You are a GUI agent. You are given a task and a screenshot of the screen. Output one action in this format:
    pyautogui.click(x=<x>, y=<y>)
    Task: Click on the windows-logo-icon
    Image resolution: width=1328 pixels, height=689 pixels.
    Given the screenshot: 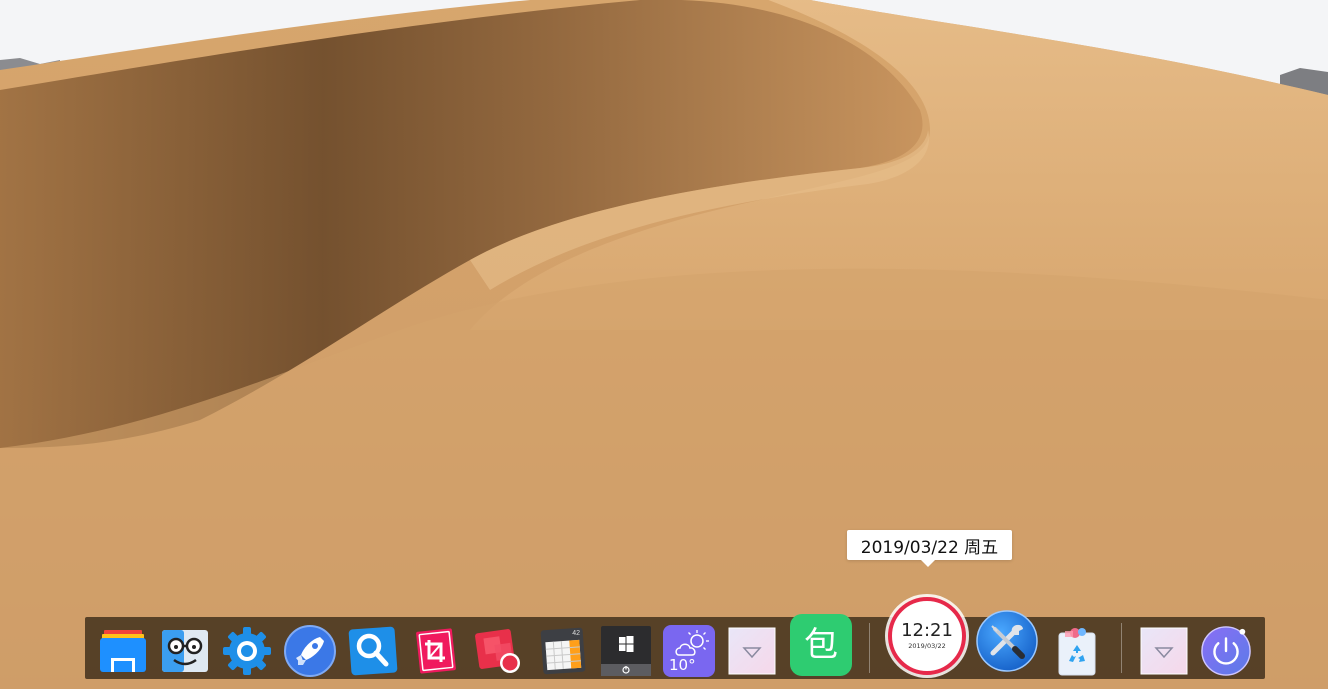 What is the action you would take?
    pyautogui.click(x=626, y=651)
    